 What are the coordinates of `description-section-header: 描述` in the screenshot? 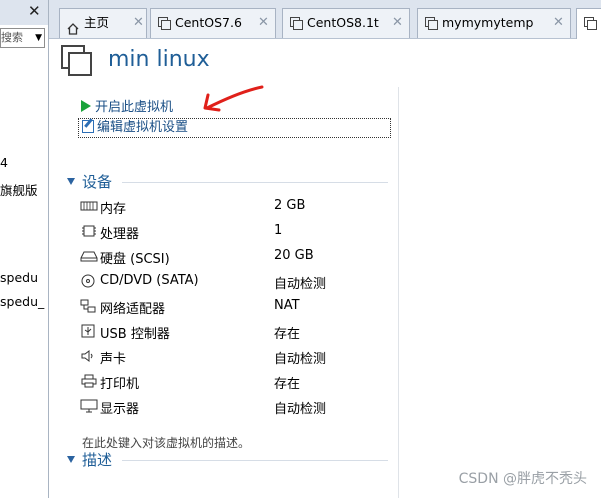 It's located at (89, 459).